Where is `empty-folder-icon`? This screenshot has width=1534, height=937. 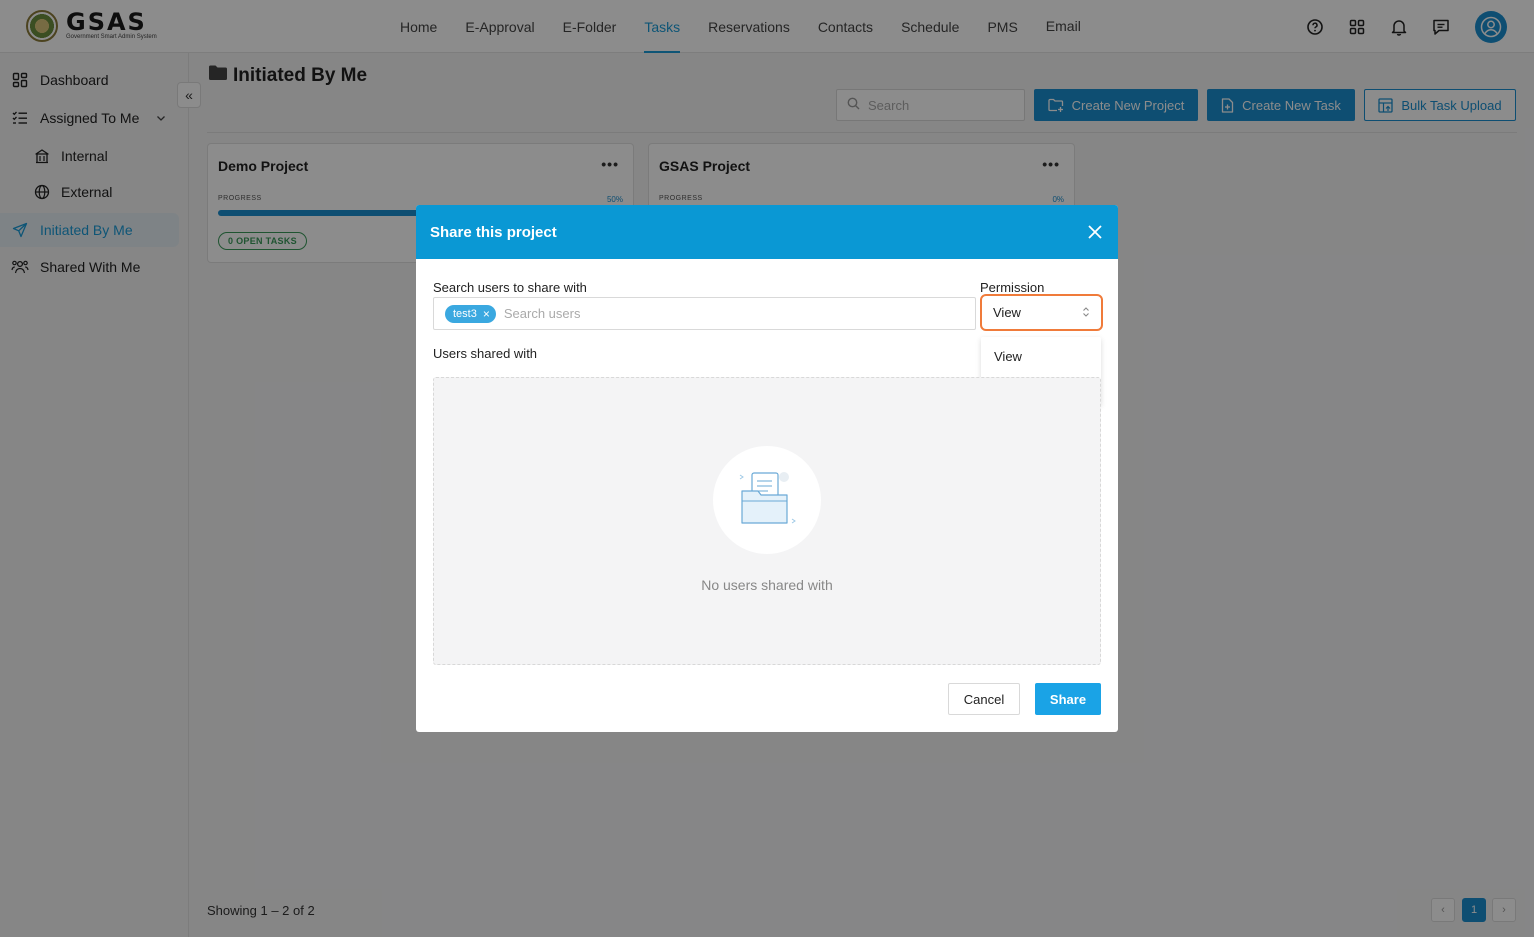
empty-folder-icon is located at coordinates (767, 500).